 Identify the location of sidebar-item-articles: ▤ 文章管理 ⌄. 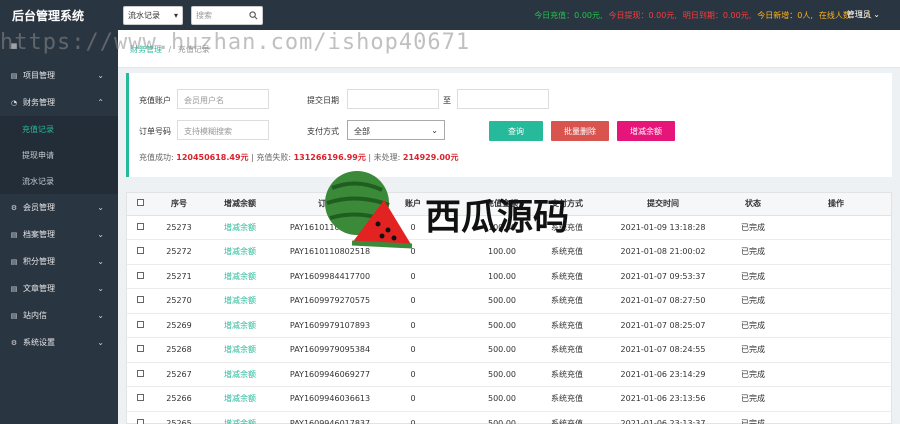
(59, 288).